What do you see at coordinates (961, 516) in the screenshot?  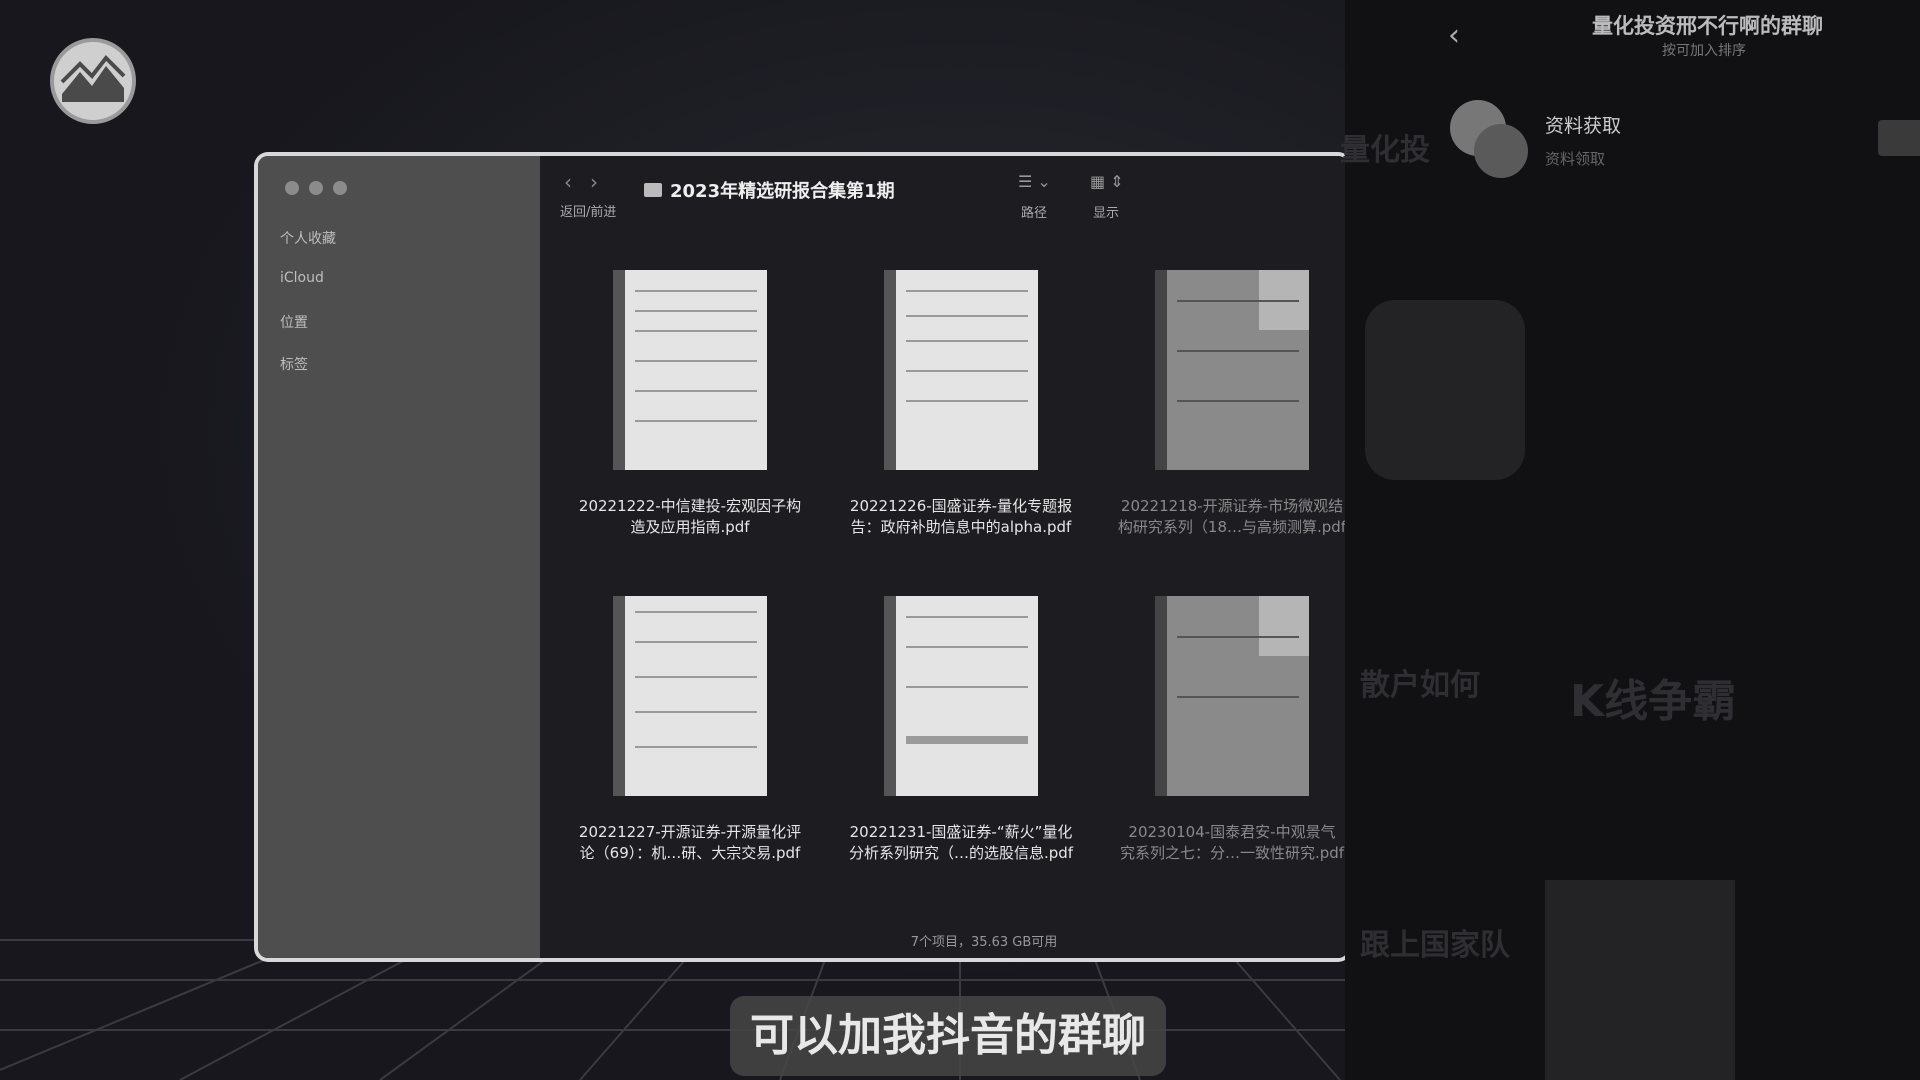 I see `file-name: 20221226-国盛证券-量化专题报 告：政府补助信息中的alpha.pdf` at bounding box center [961, 516].